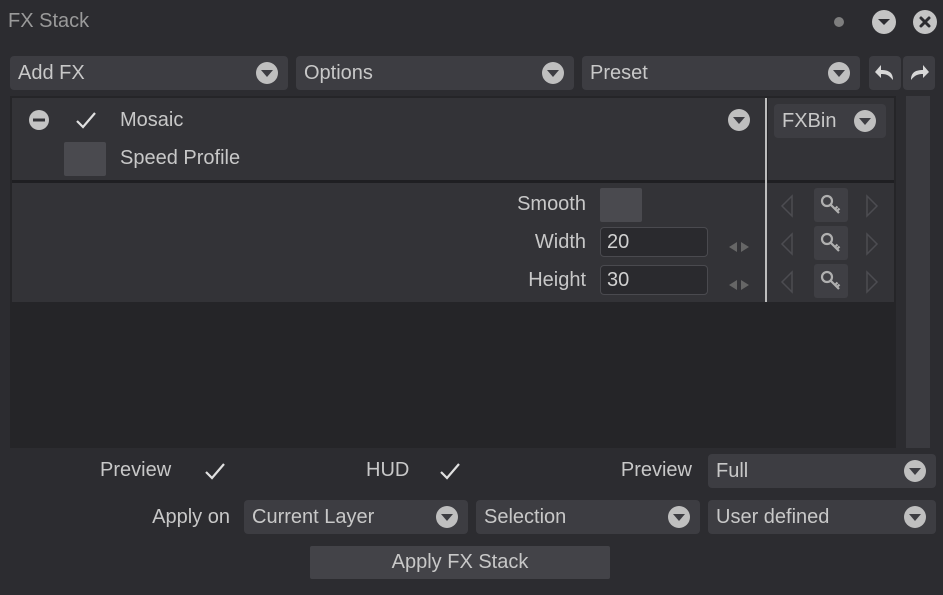 The height and width of the screenshot is (595, 943). I want to click on apply-on-range-value: User defined, so click(773, 516).